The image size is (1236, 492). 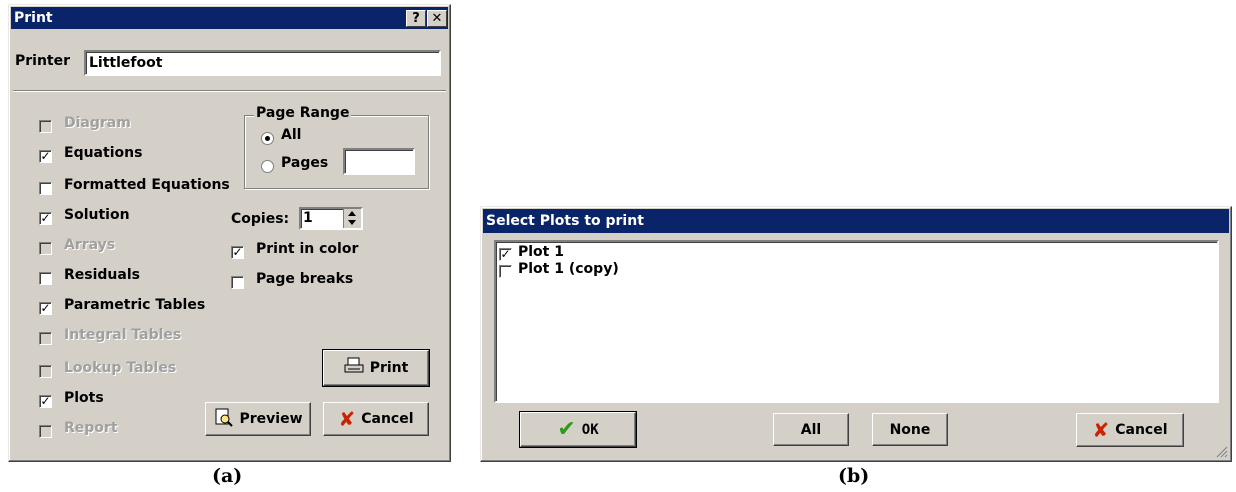 I want to click on printer-label: Printer, so click(x=43, y=61).